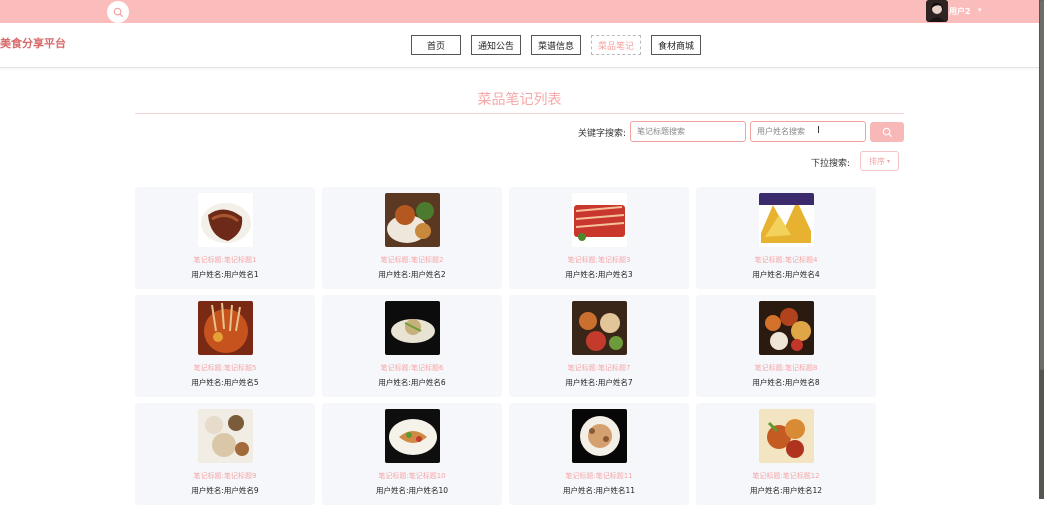  I want to click on note-user: 用户姓名:用户姓名11, so click(599, 490).